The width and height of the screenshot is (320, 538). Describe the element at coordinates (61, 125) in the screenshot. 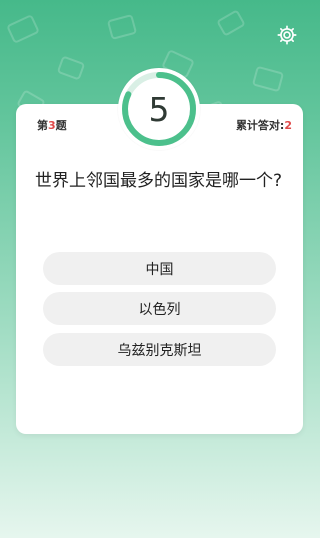

I see `question-number-suffix: 题` at that location.